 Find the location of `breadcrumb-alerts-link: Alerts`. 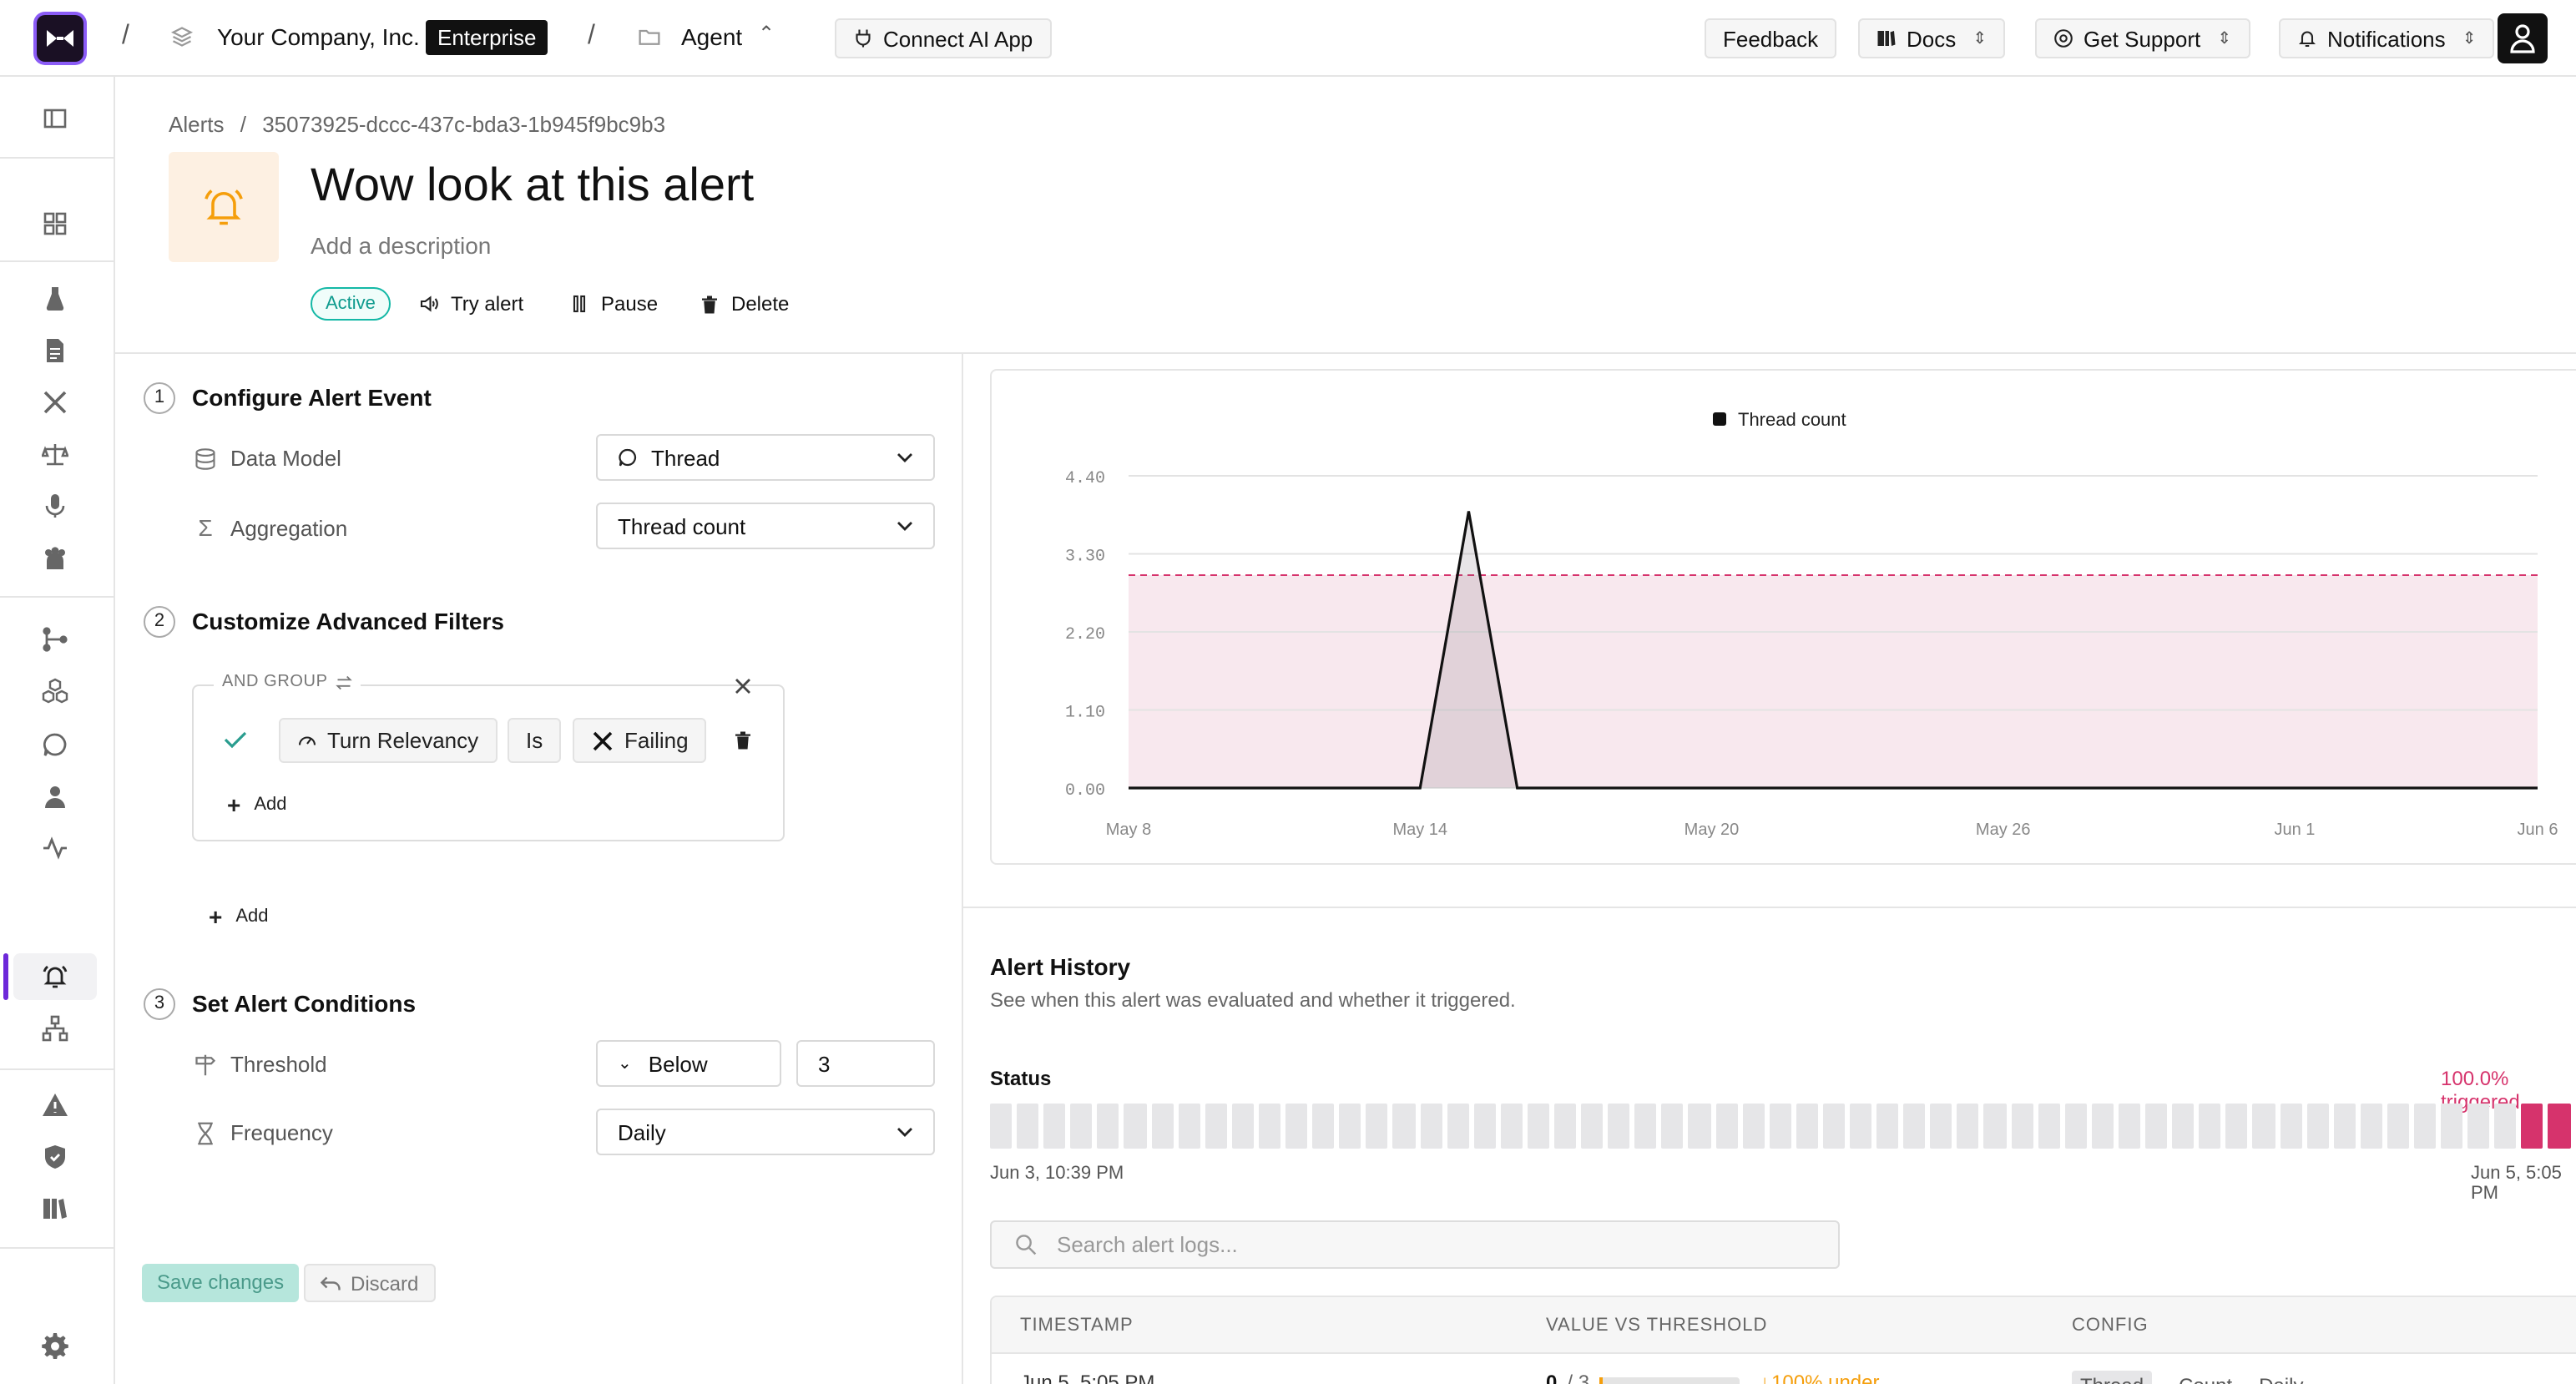

breadcrumb-alerts-link: Alerts is located at coordinates (196, 124).